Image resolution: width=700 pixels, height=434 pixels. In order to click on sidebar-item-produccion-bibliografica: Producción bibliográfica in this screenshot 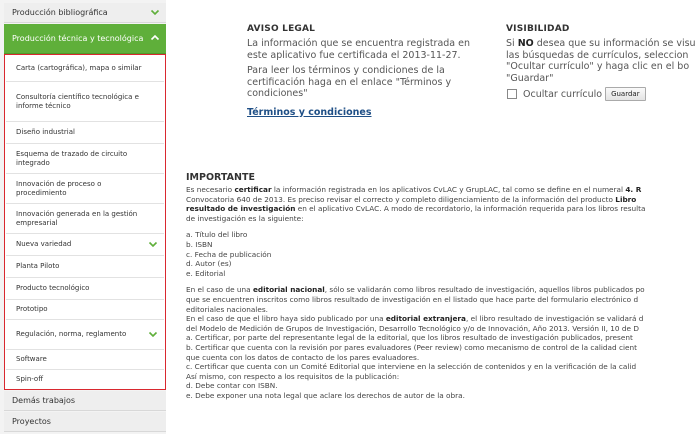, I will do `click(85, 13)`.